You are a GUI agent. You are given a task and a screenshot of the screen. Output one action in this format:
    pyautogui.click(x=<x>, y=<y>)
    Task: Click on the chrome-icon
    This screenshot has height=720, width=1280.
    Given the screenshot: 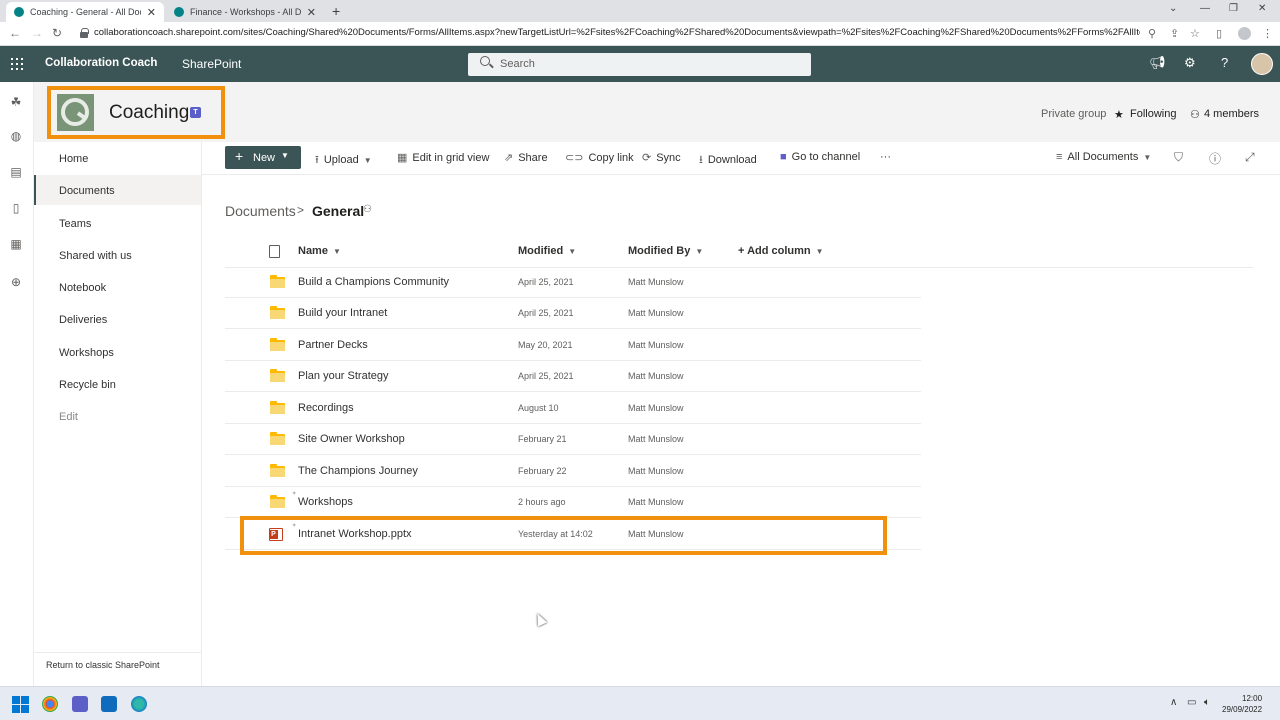 What is the action you would take?
    pyautogui.click(x=50, y=704)
    